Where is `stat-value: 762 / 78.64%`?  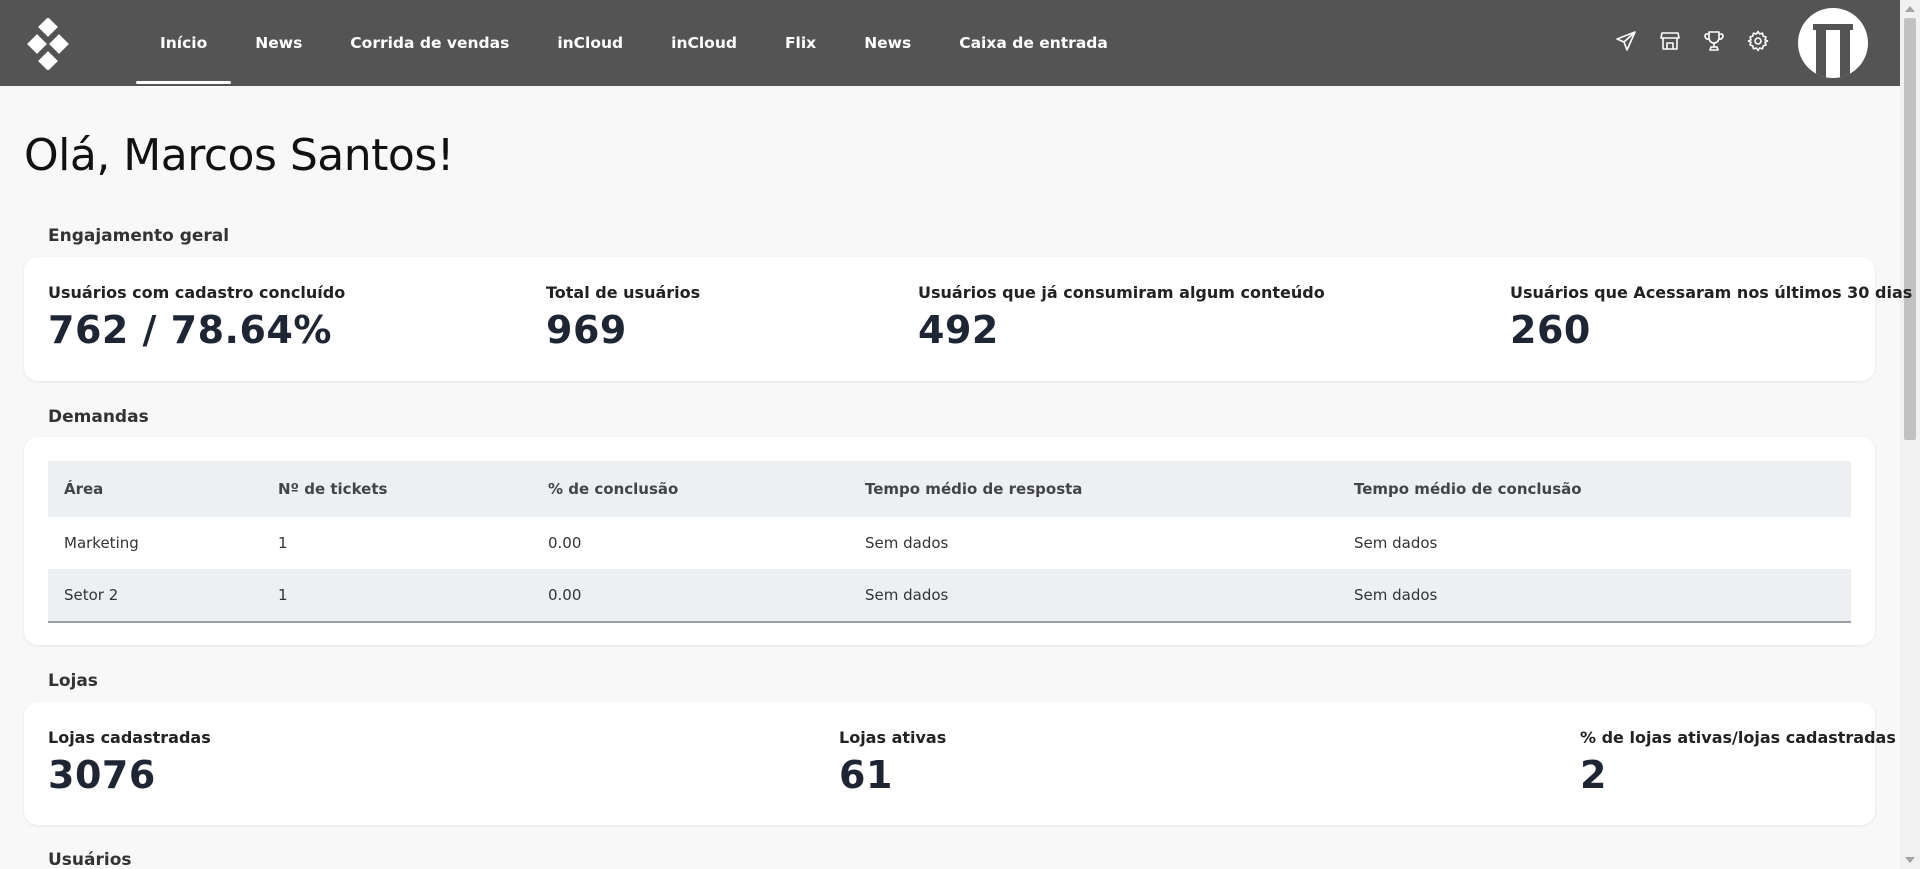
stat-value: 762 / 78.64% is located at coordinates (190, 330).